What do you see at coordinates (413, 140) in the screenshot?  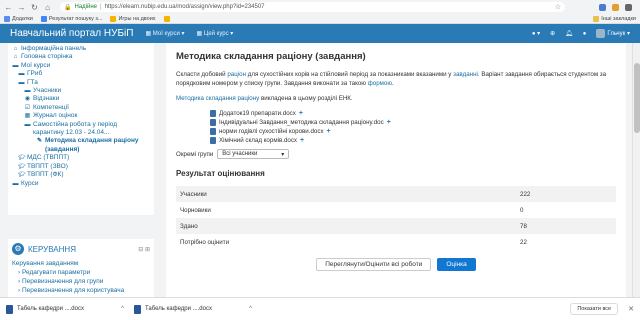 I see `file-item: Хімічний склад кормів.docx +` at bounding box center [413, 140].